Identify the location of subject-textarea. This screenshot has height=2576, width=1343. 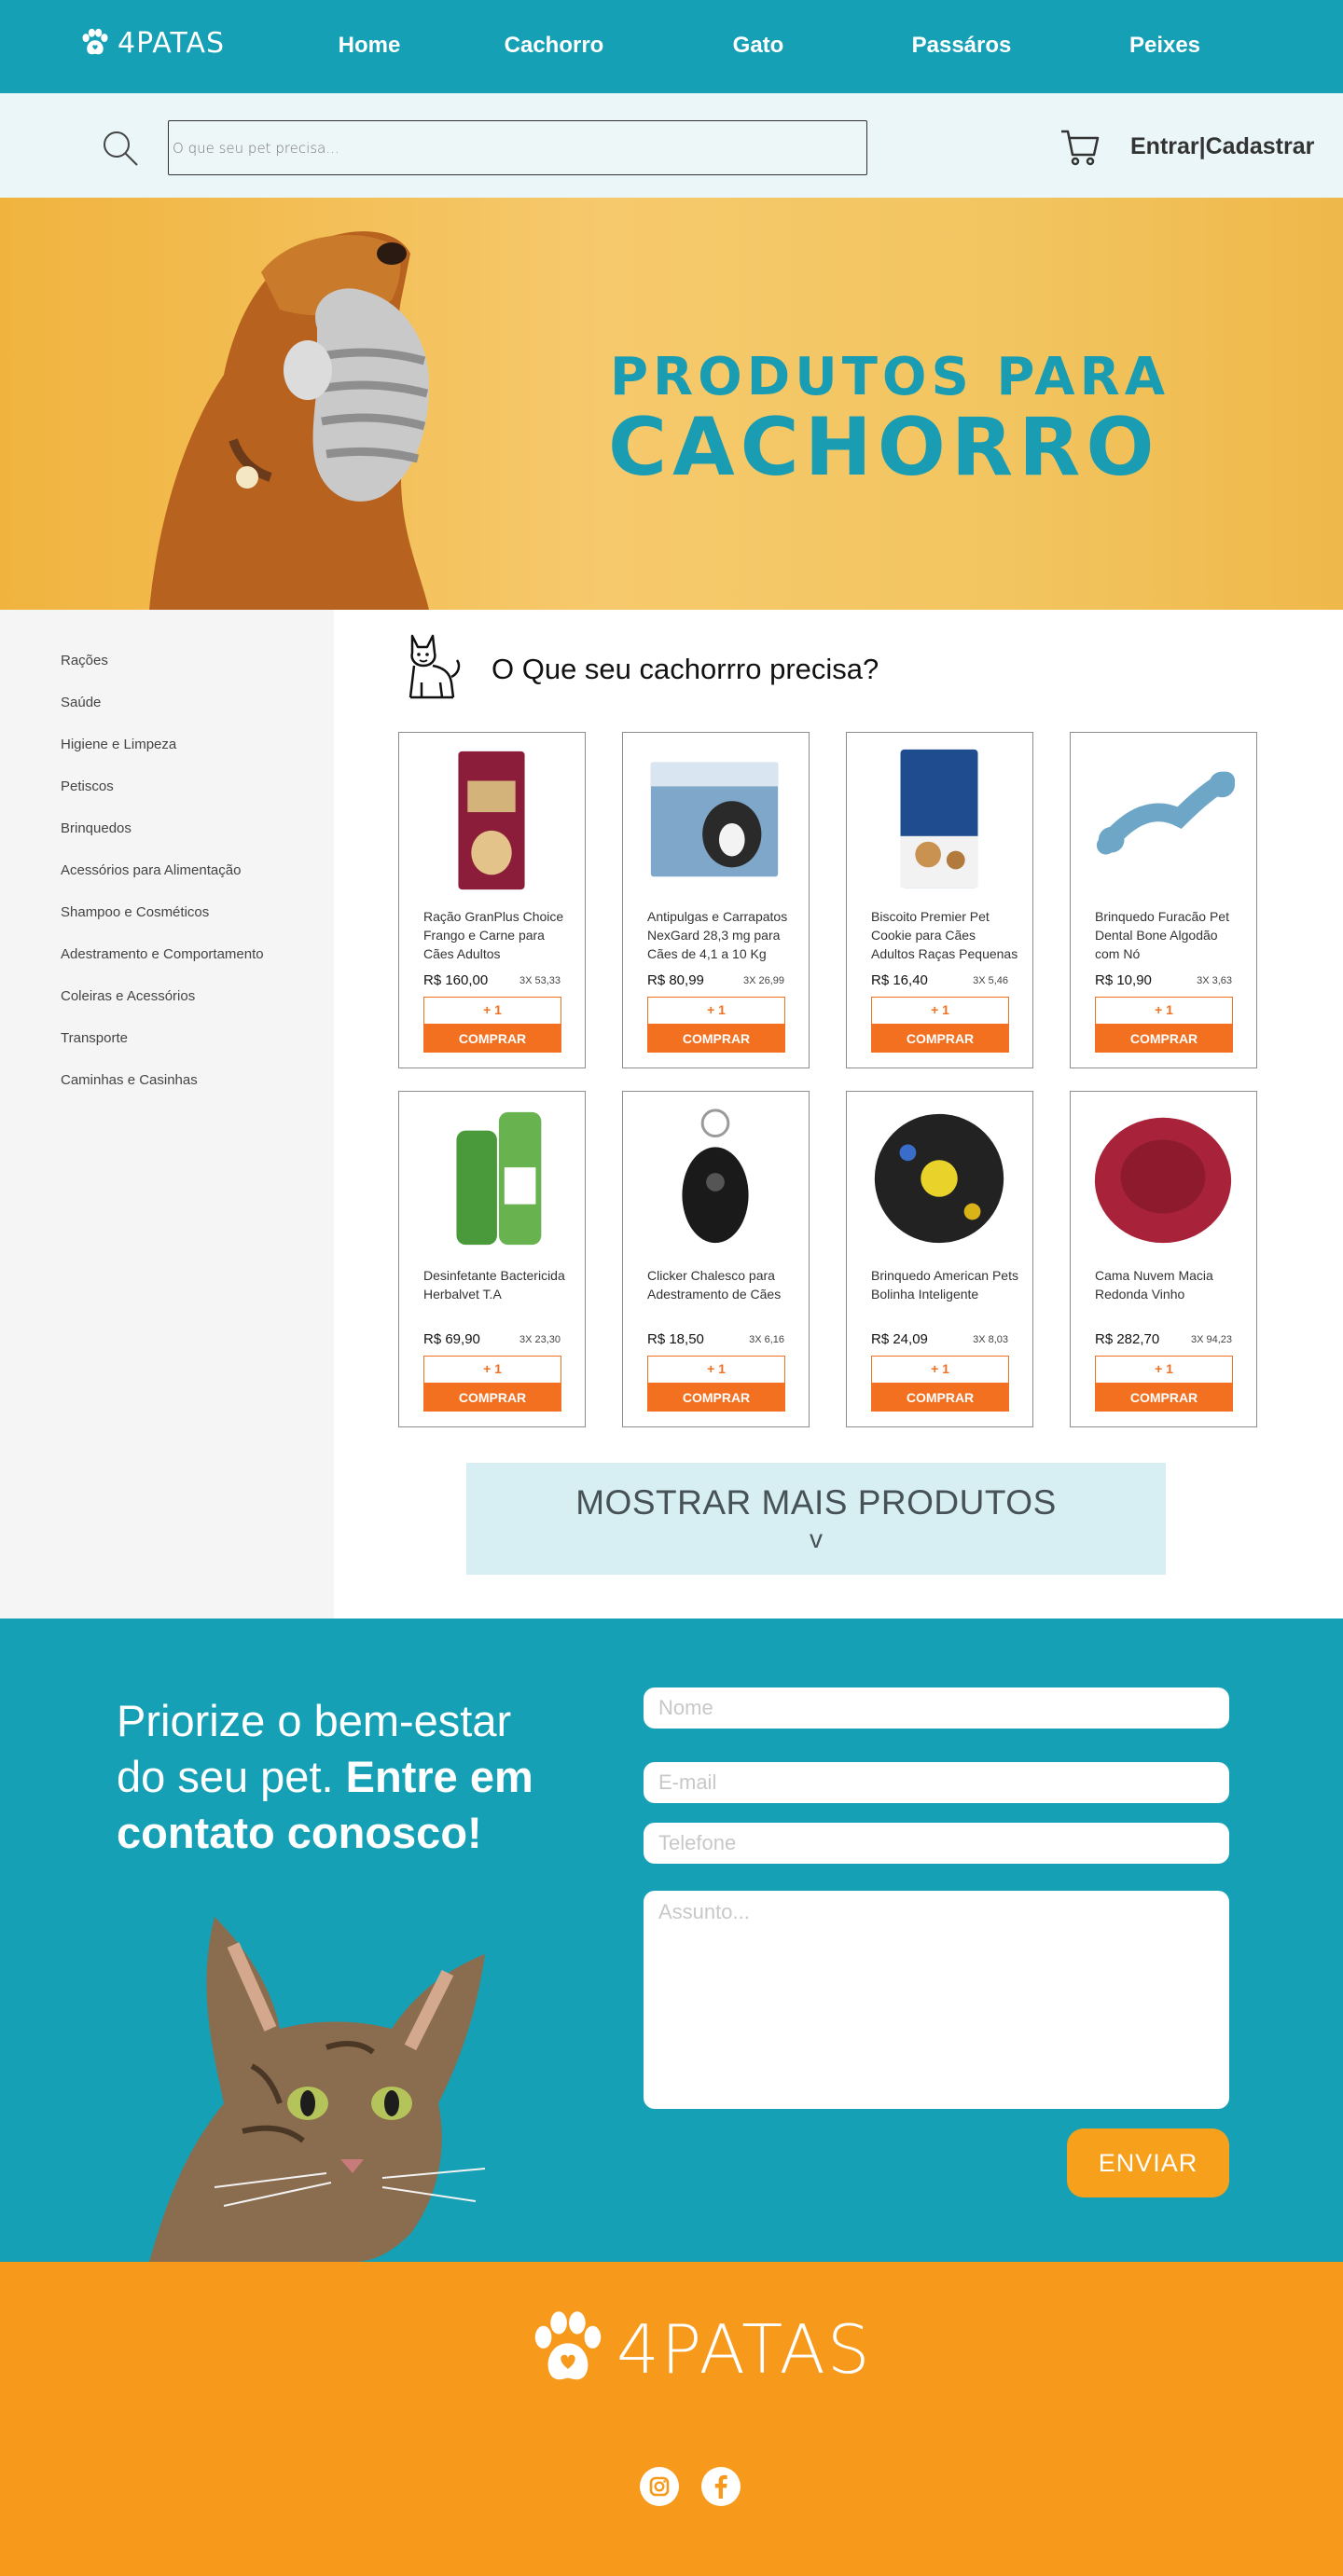
(936, 2000).